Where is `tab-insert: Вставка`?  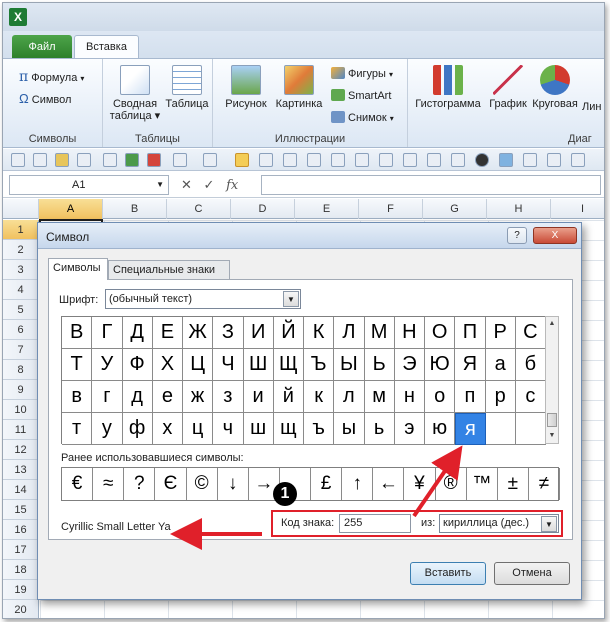 tab-insert: Вставка is located at coordinates (106, 47).